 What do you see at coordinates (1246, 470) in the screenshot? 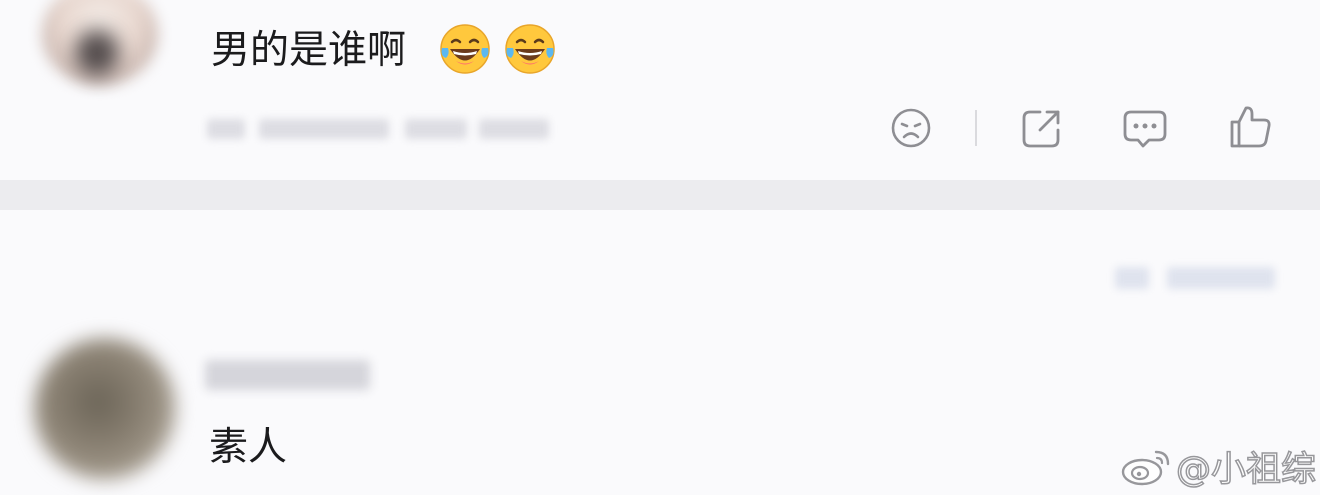
I see `watermark-text: @小祖综` at bounding box center [1246, 470].